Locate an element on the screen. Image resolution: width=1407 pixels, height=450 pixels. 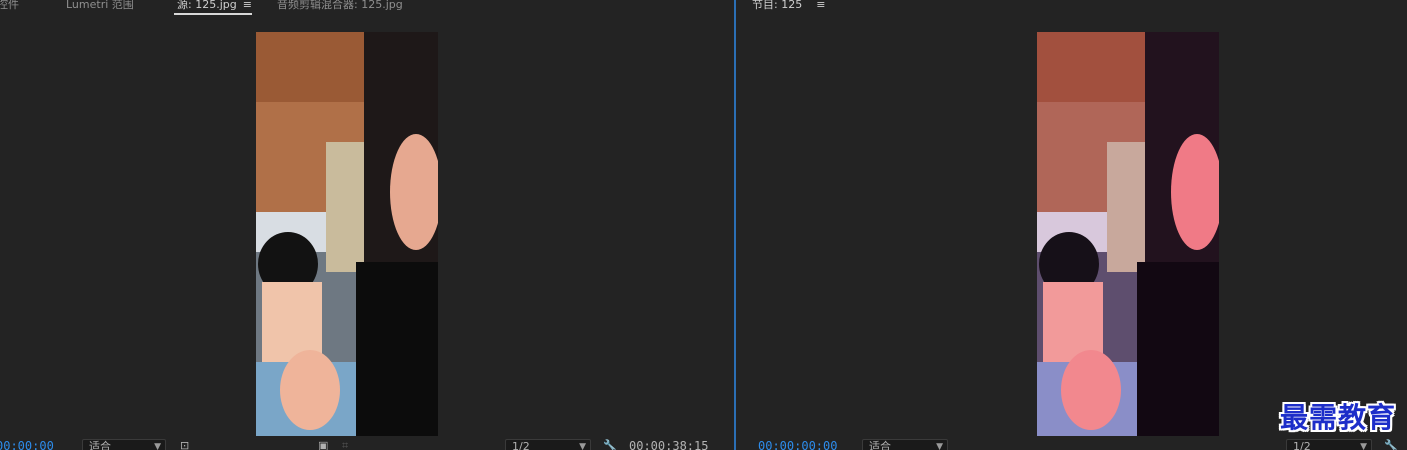
program-resolution-select: 1/2 ▼ is located at coordinates (1329, 444).